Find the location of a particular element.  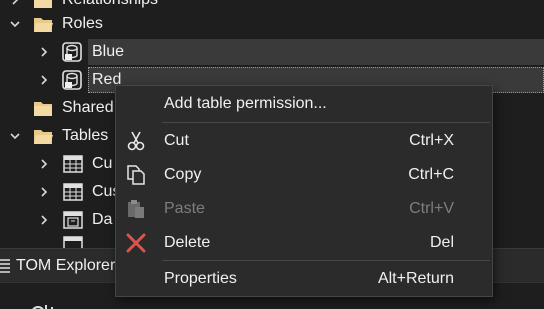

paste-icon is located at coordinates (136, 209).